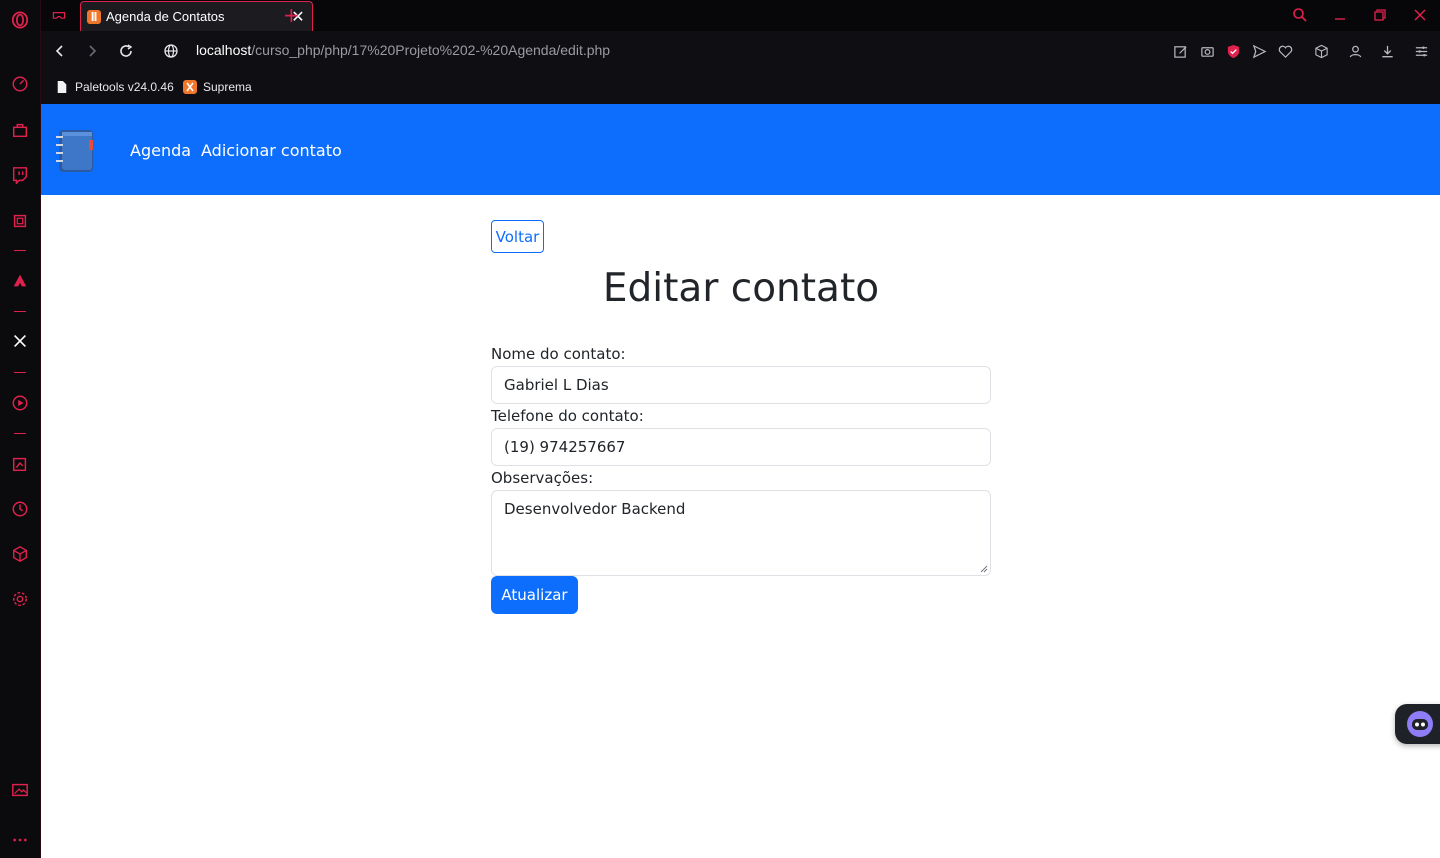 The height and width of the screenshot is (858, 1440). Describe the element at coordinates (227, 87) in the screenshot. I see `bookmark-label: Suprema` at that location.